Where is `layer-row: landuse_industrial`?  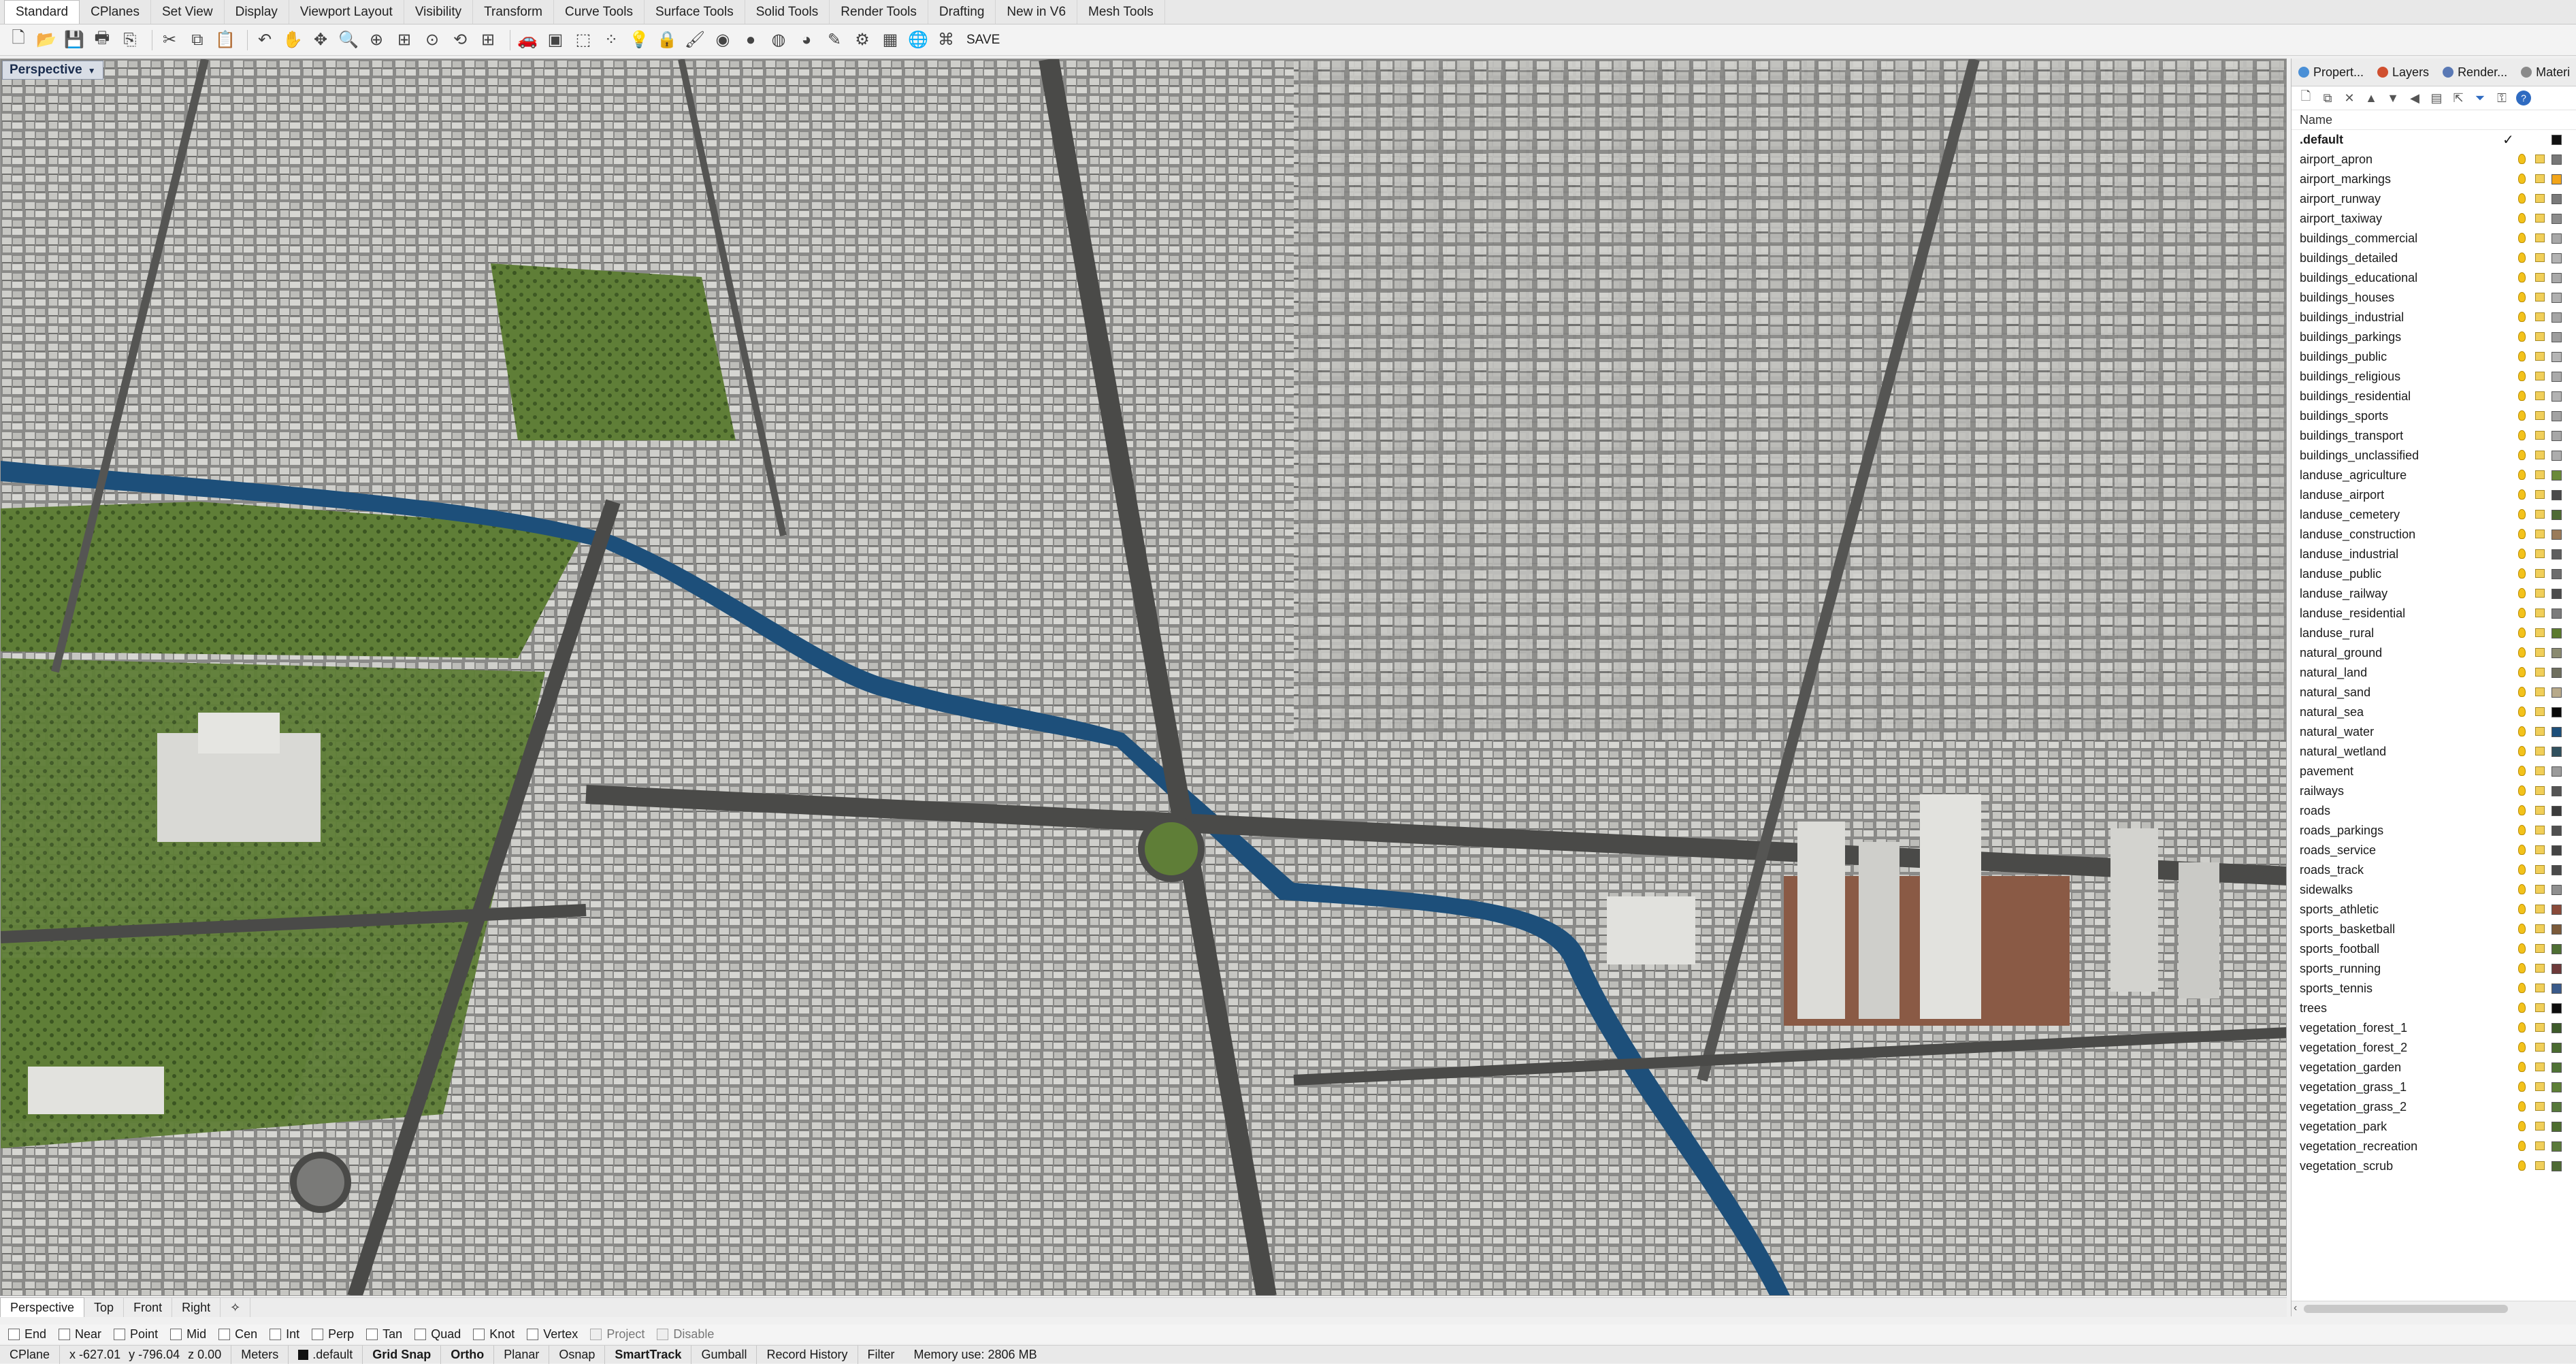 layer-row: landuse_industrial is located at coordinates (2434, 554).